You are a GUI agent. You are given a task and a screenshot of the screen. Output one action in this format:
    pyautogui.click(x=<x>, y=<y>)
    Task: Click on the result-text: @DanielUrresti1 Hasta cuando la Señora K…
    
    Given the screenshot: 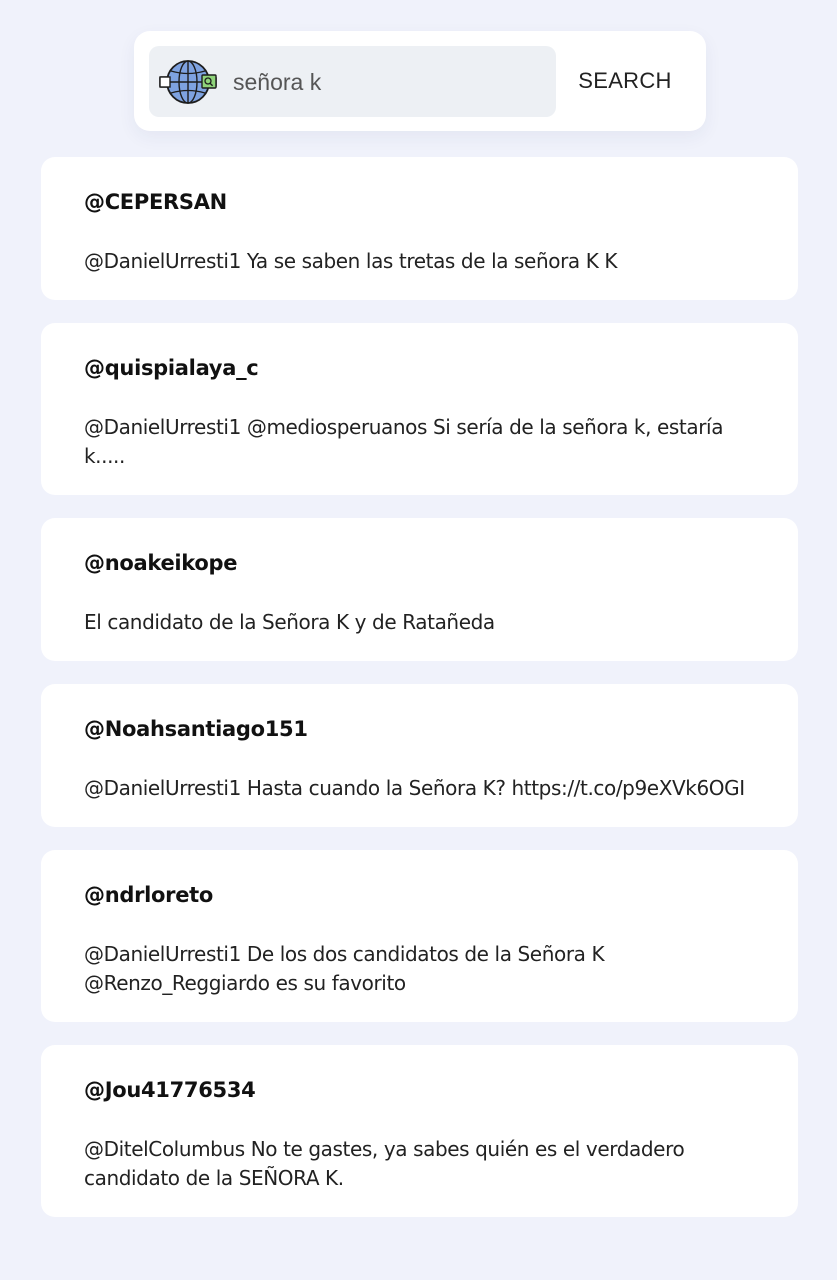 What is the action you would take?
    pyautogui.click(x=414, y=788)
    